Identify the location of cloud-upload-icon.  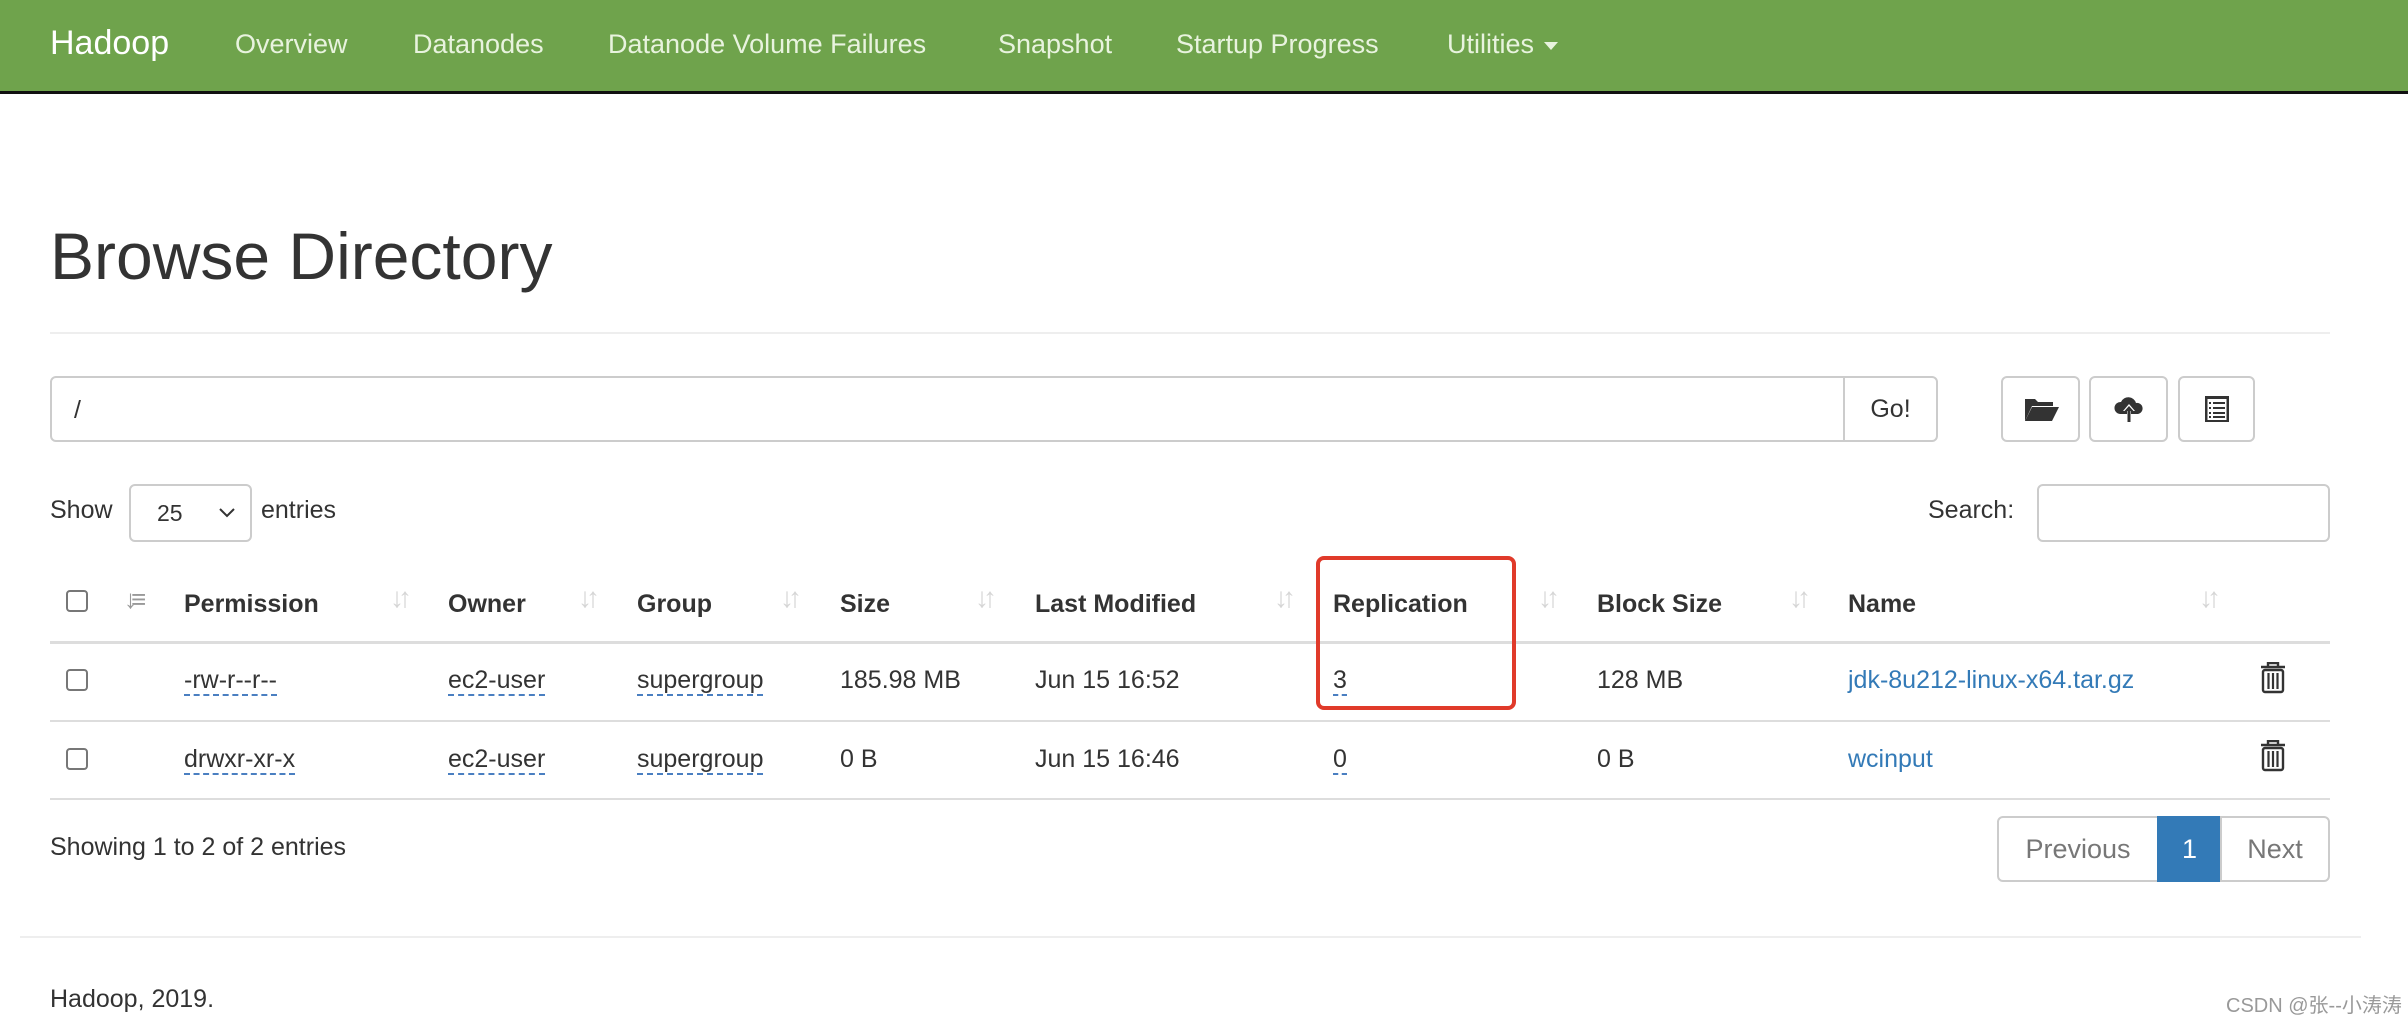
(2128, 409).